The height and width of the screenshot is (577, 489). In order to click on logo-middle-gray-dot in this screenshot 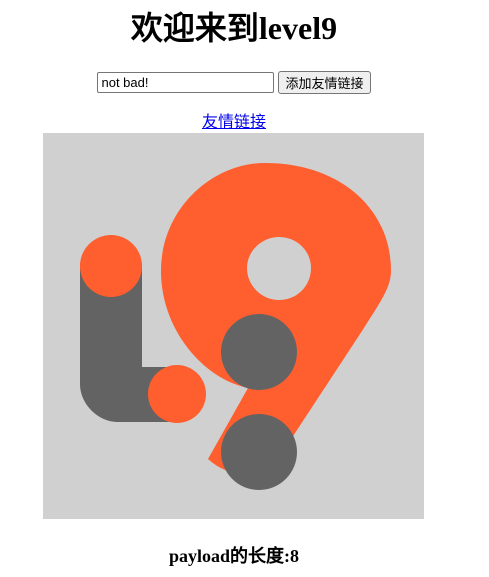, I will do `click(259, 352)`.